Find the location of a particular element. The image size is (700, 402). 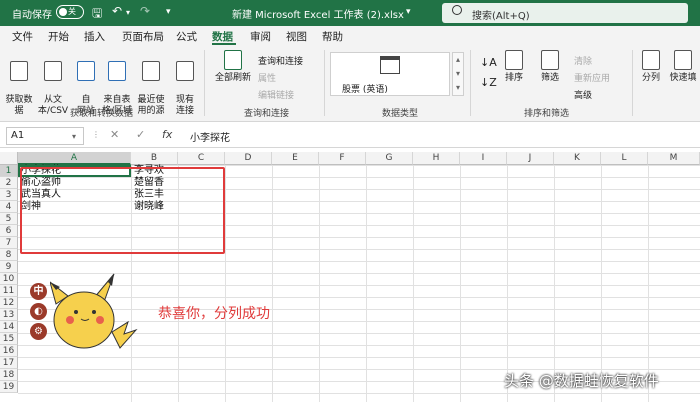

badge-chinese-icon: 中 is located at coordinates (38, 291).